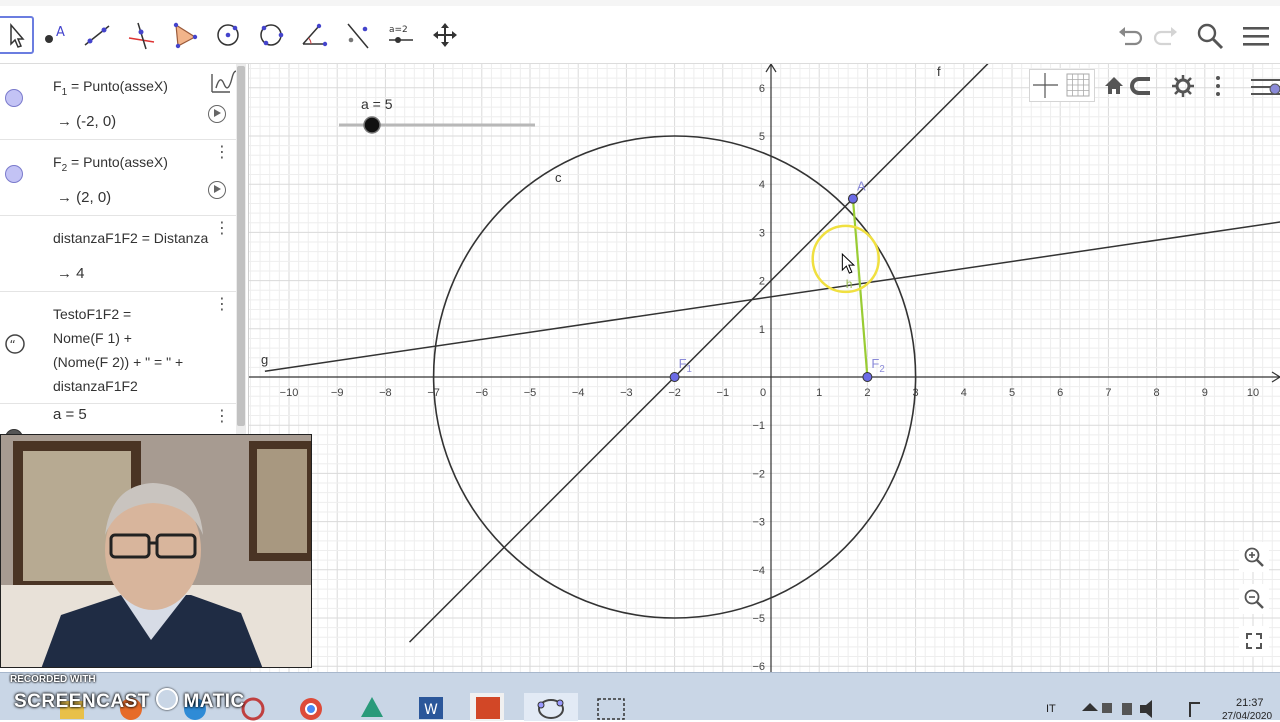  Describe the element at coordinates (1250, 703) in the screenshot. I see `clock-time: 21:37` at that location.